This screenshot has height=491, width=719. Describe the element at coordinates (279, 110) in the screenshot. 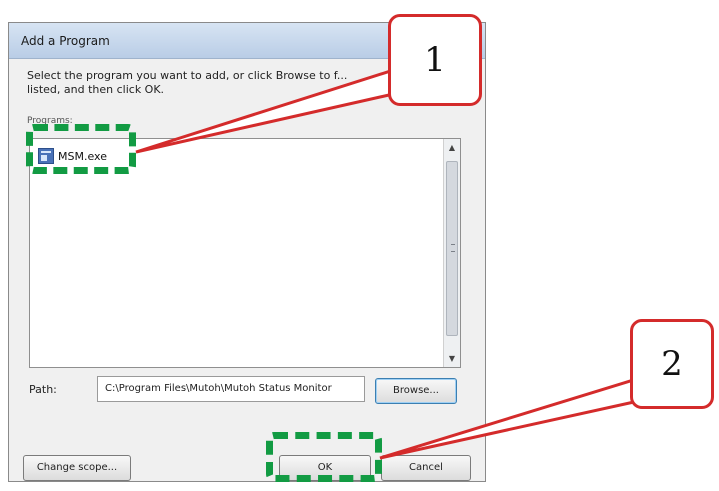

I see `callout-1-leader` at that location.